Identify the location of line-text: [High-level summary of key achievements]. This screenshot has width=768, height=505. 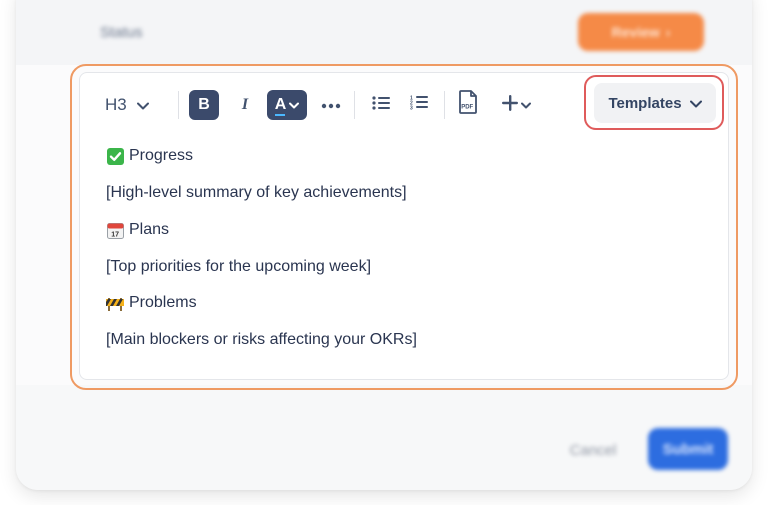
(256, 192).